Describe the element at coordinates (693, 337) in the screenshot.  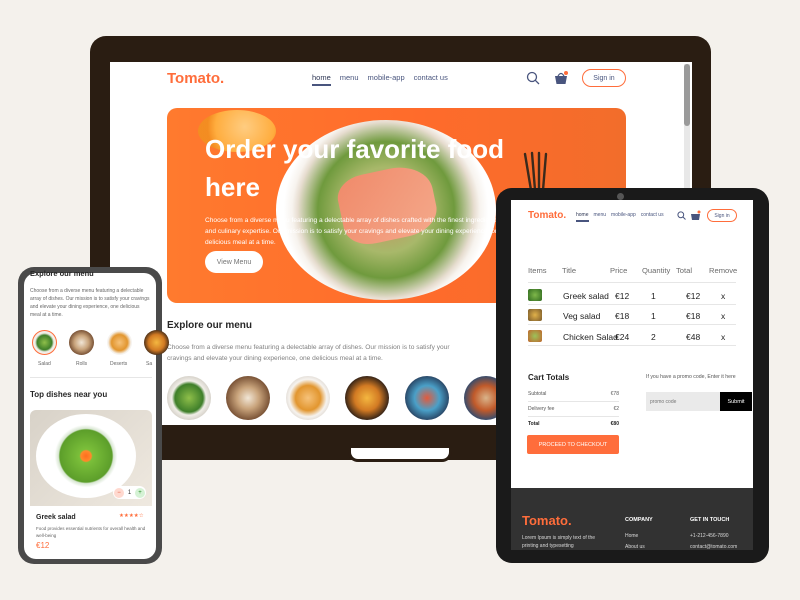
I see `cart-item-total: €48` at that location.